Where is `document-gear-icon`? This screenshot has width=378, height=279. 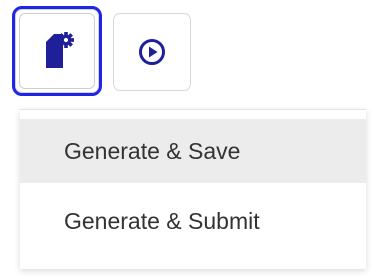
document-gear-icon is located at coordinates (60, 50).